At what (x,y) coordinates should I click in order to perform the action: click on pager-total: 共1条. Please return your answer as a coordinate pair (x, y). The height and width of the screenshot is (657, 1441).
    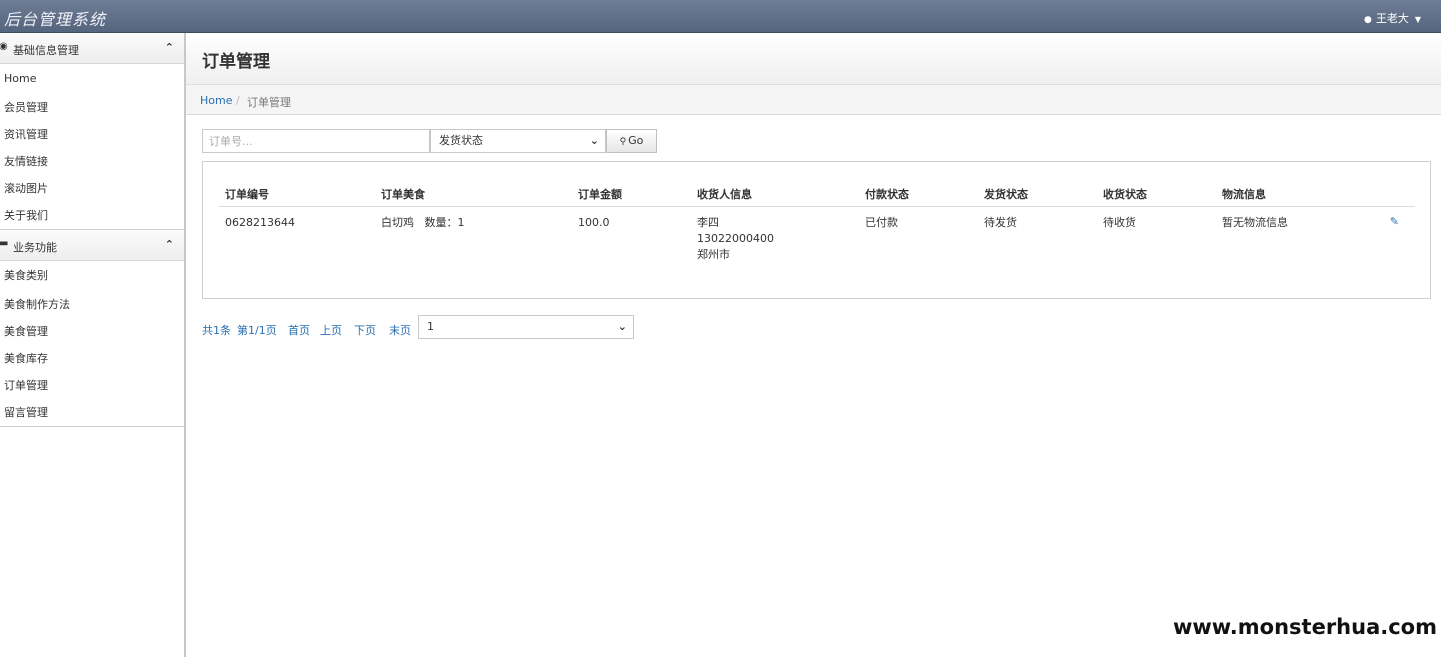
    Looking at the image, I should click on (216, 330).